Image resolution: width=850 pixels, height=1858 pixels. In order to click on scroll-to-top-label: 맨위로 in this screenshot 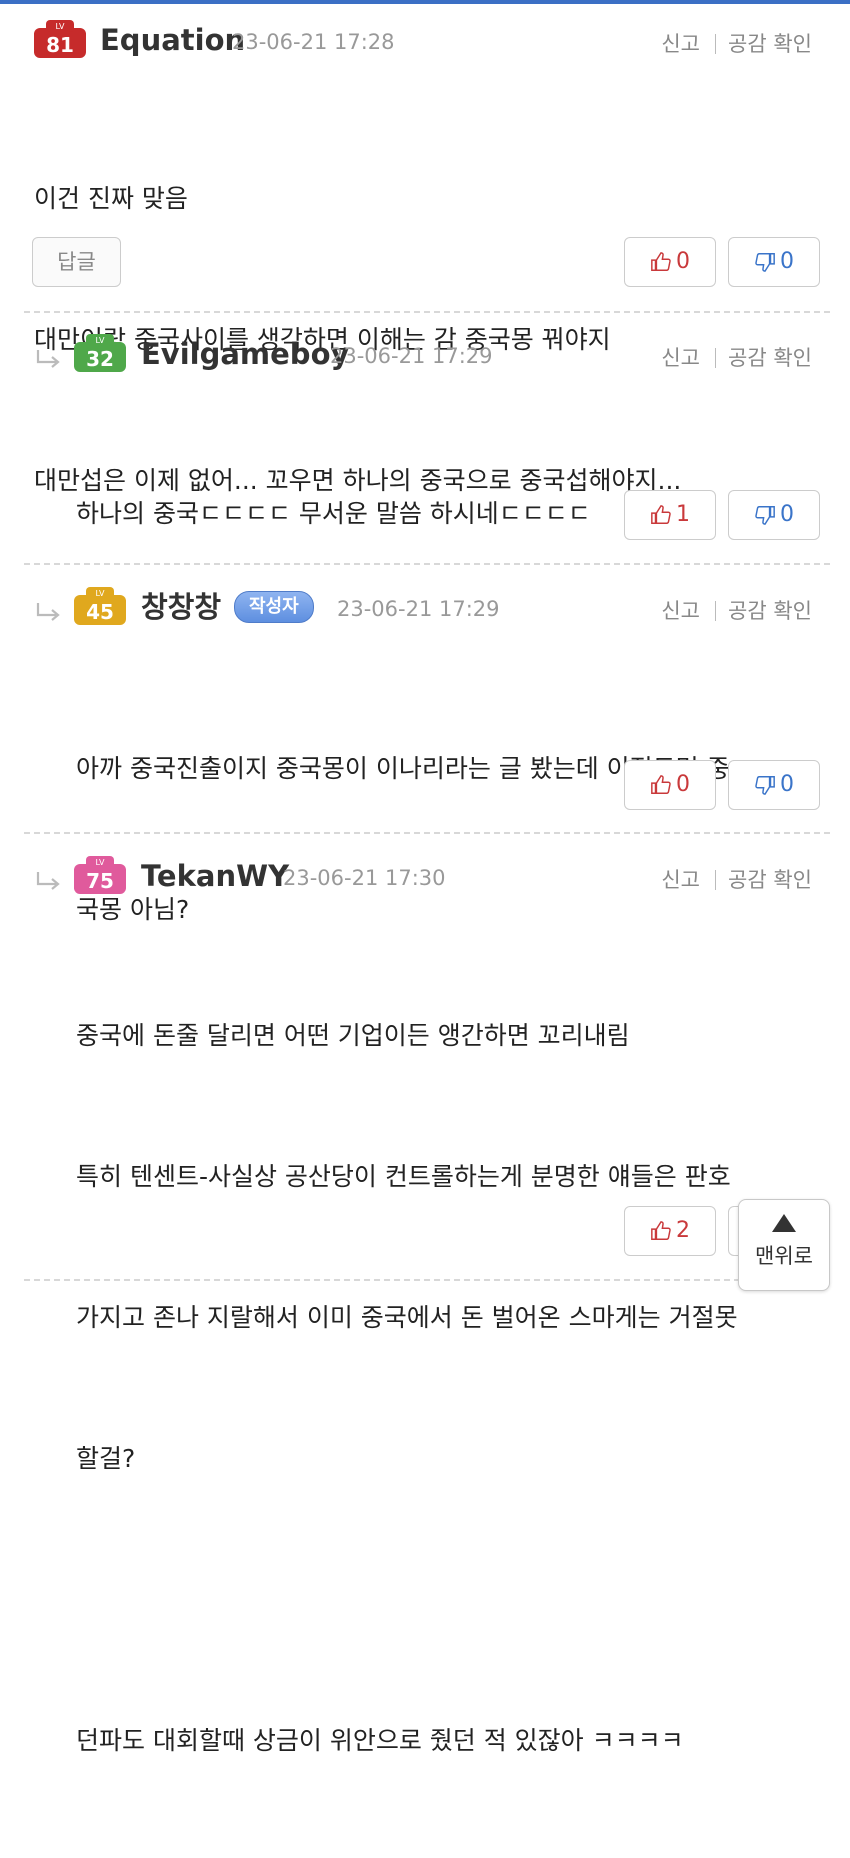, I will do `click(784, 1256)`.